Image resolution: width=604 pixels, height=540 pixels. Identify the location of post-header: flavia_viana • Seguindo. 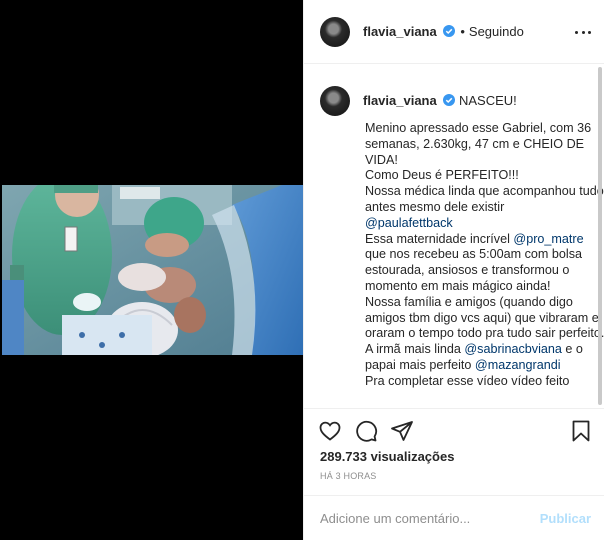
(454, 32).